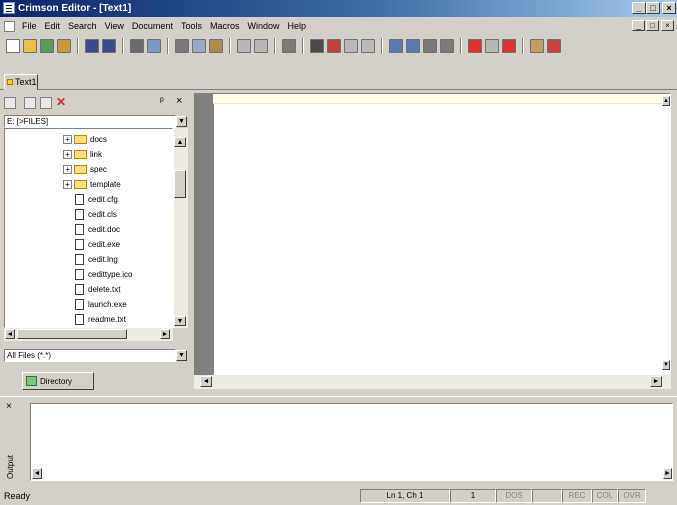 The image size is (677, 505). Describe the element at coordinates (165, 334) in the screenshot. I see `tree-scroll-right-button: ►` at that location.